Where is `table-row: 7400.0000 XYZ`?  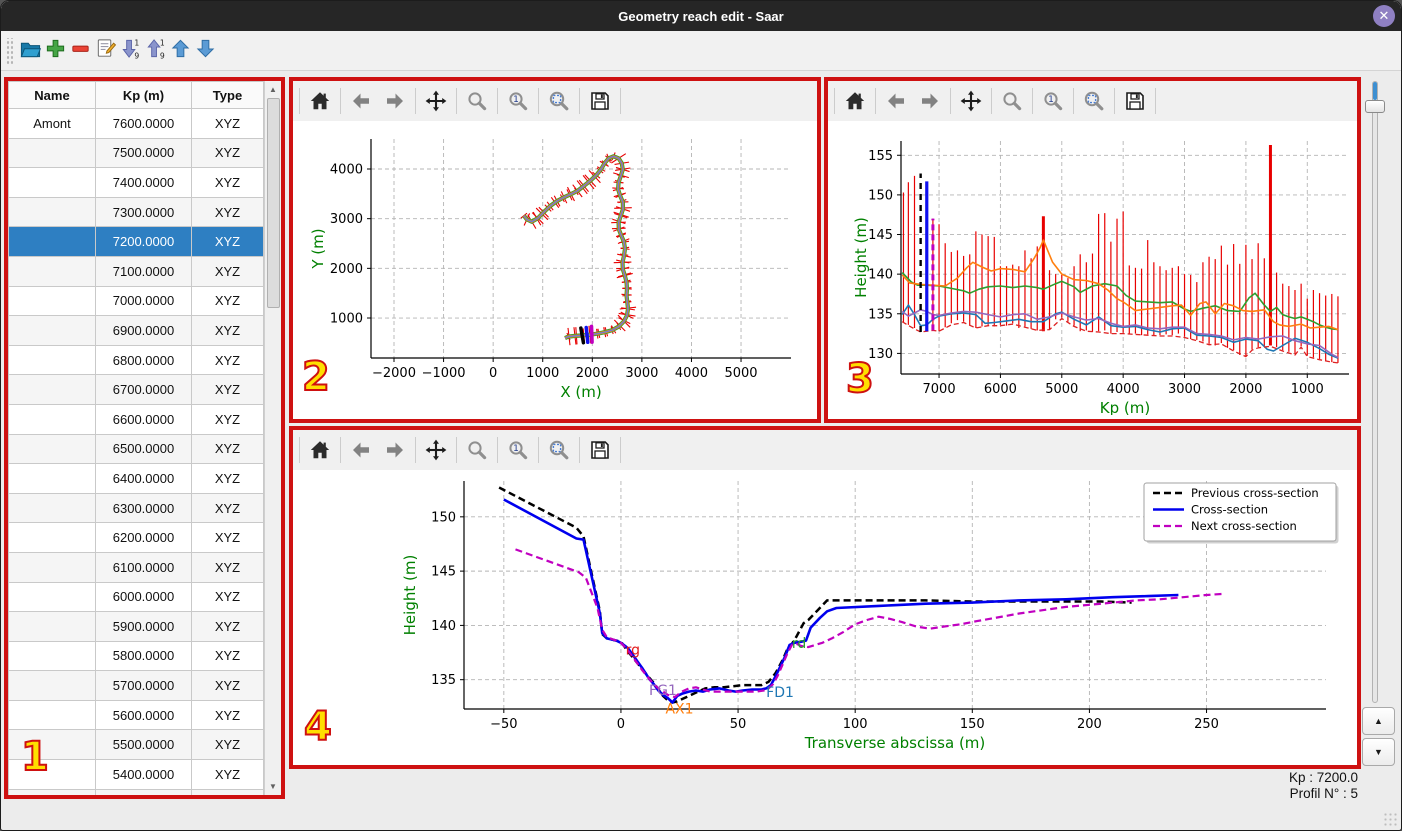 table-row: 7400.0000 XYZ is located at coordinates (136, 183).